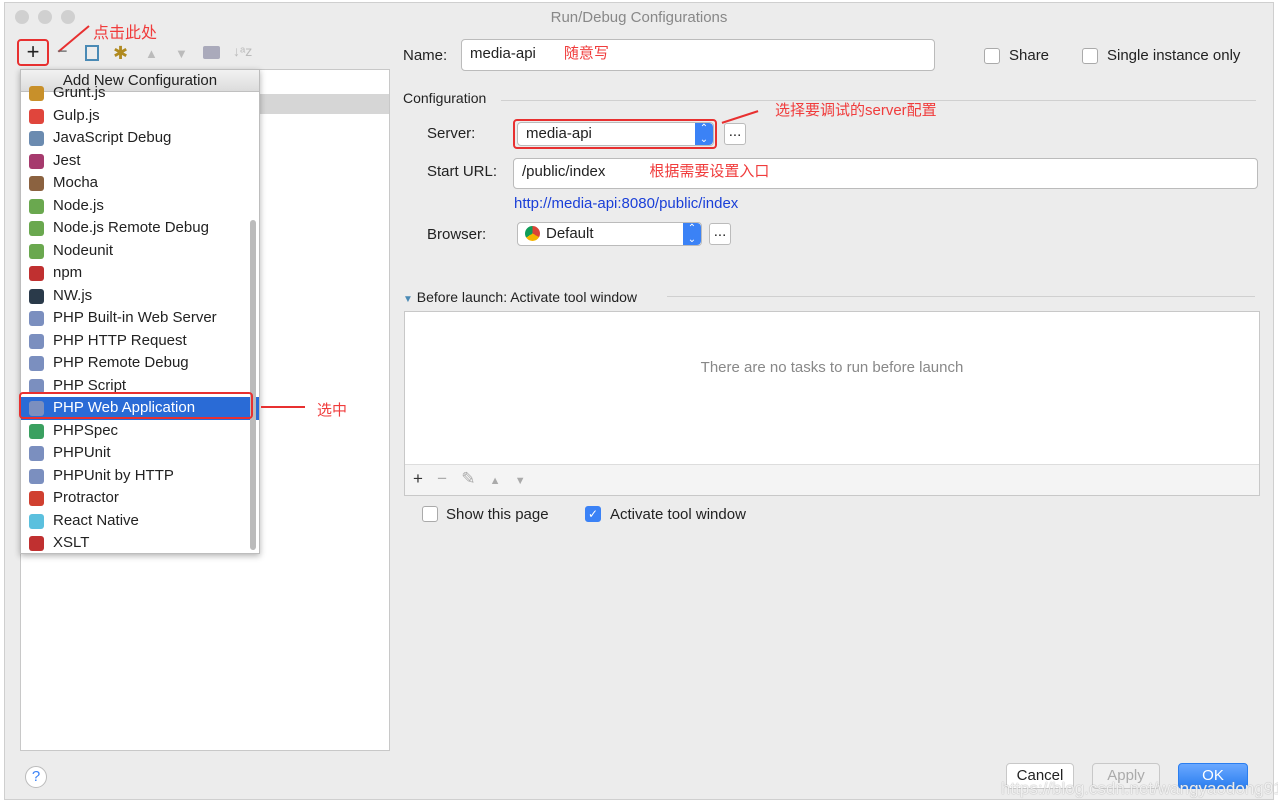  What do you see at coordinates (140, 116) in the screenshot?
I see `popup-item: Gulp.js` at bounding box center [140, 116].